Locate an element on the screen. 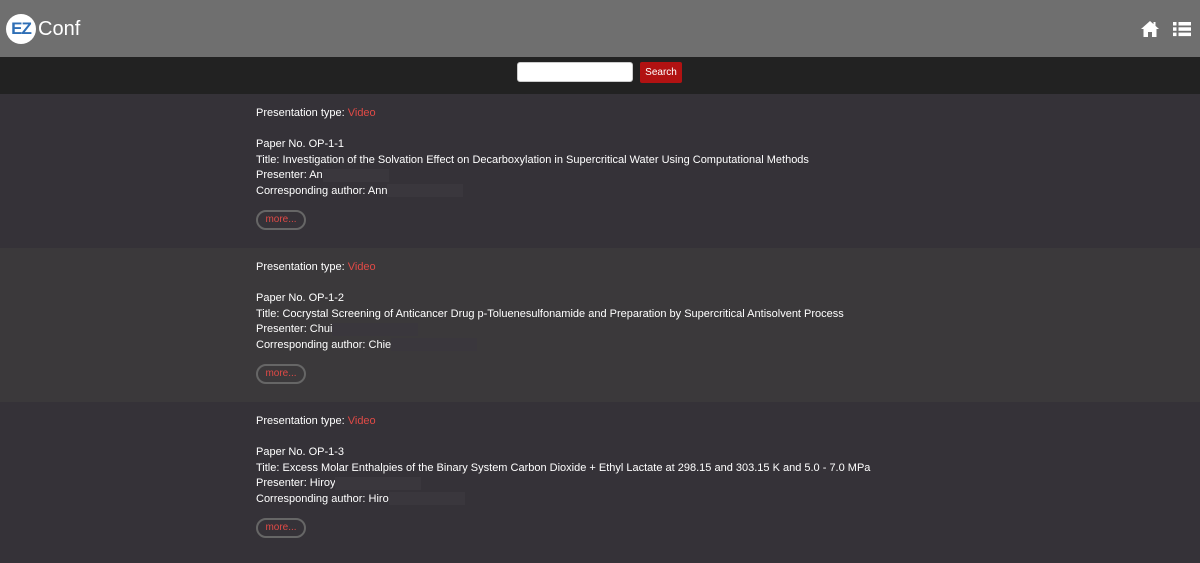  search-input is located at coordinates (575, 72).